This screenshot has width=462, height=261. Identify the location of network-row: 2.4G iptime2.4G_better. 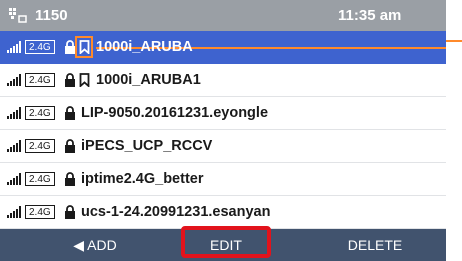
(223, 179).